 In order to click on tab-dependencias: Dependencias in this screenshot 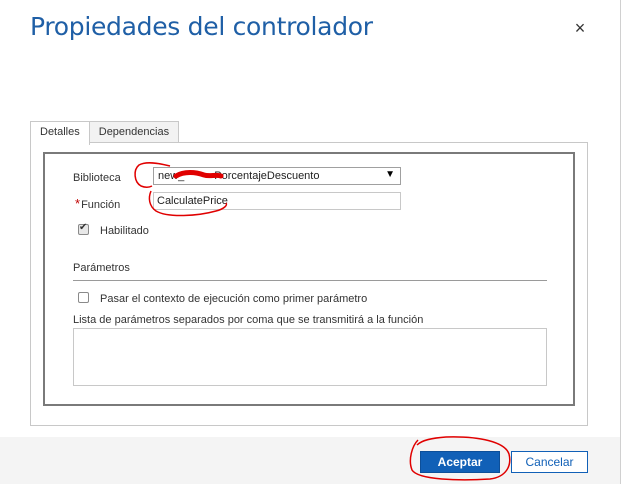, I will do `click(134, 132)`.